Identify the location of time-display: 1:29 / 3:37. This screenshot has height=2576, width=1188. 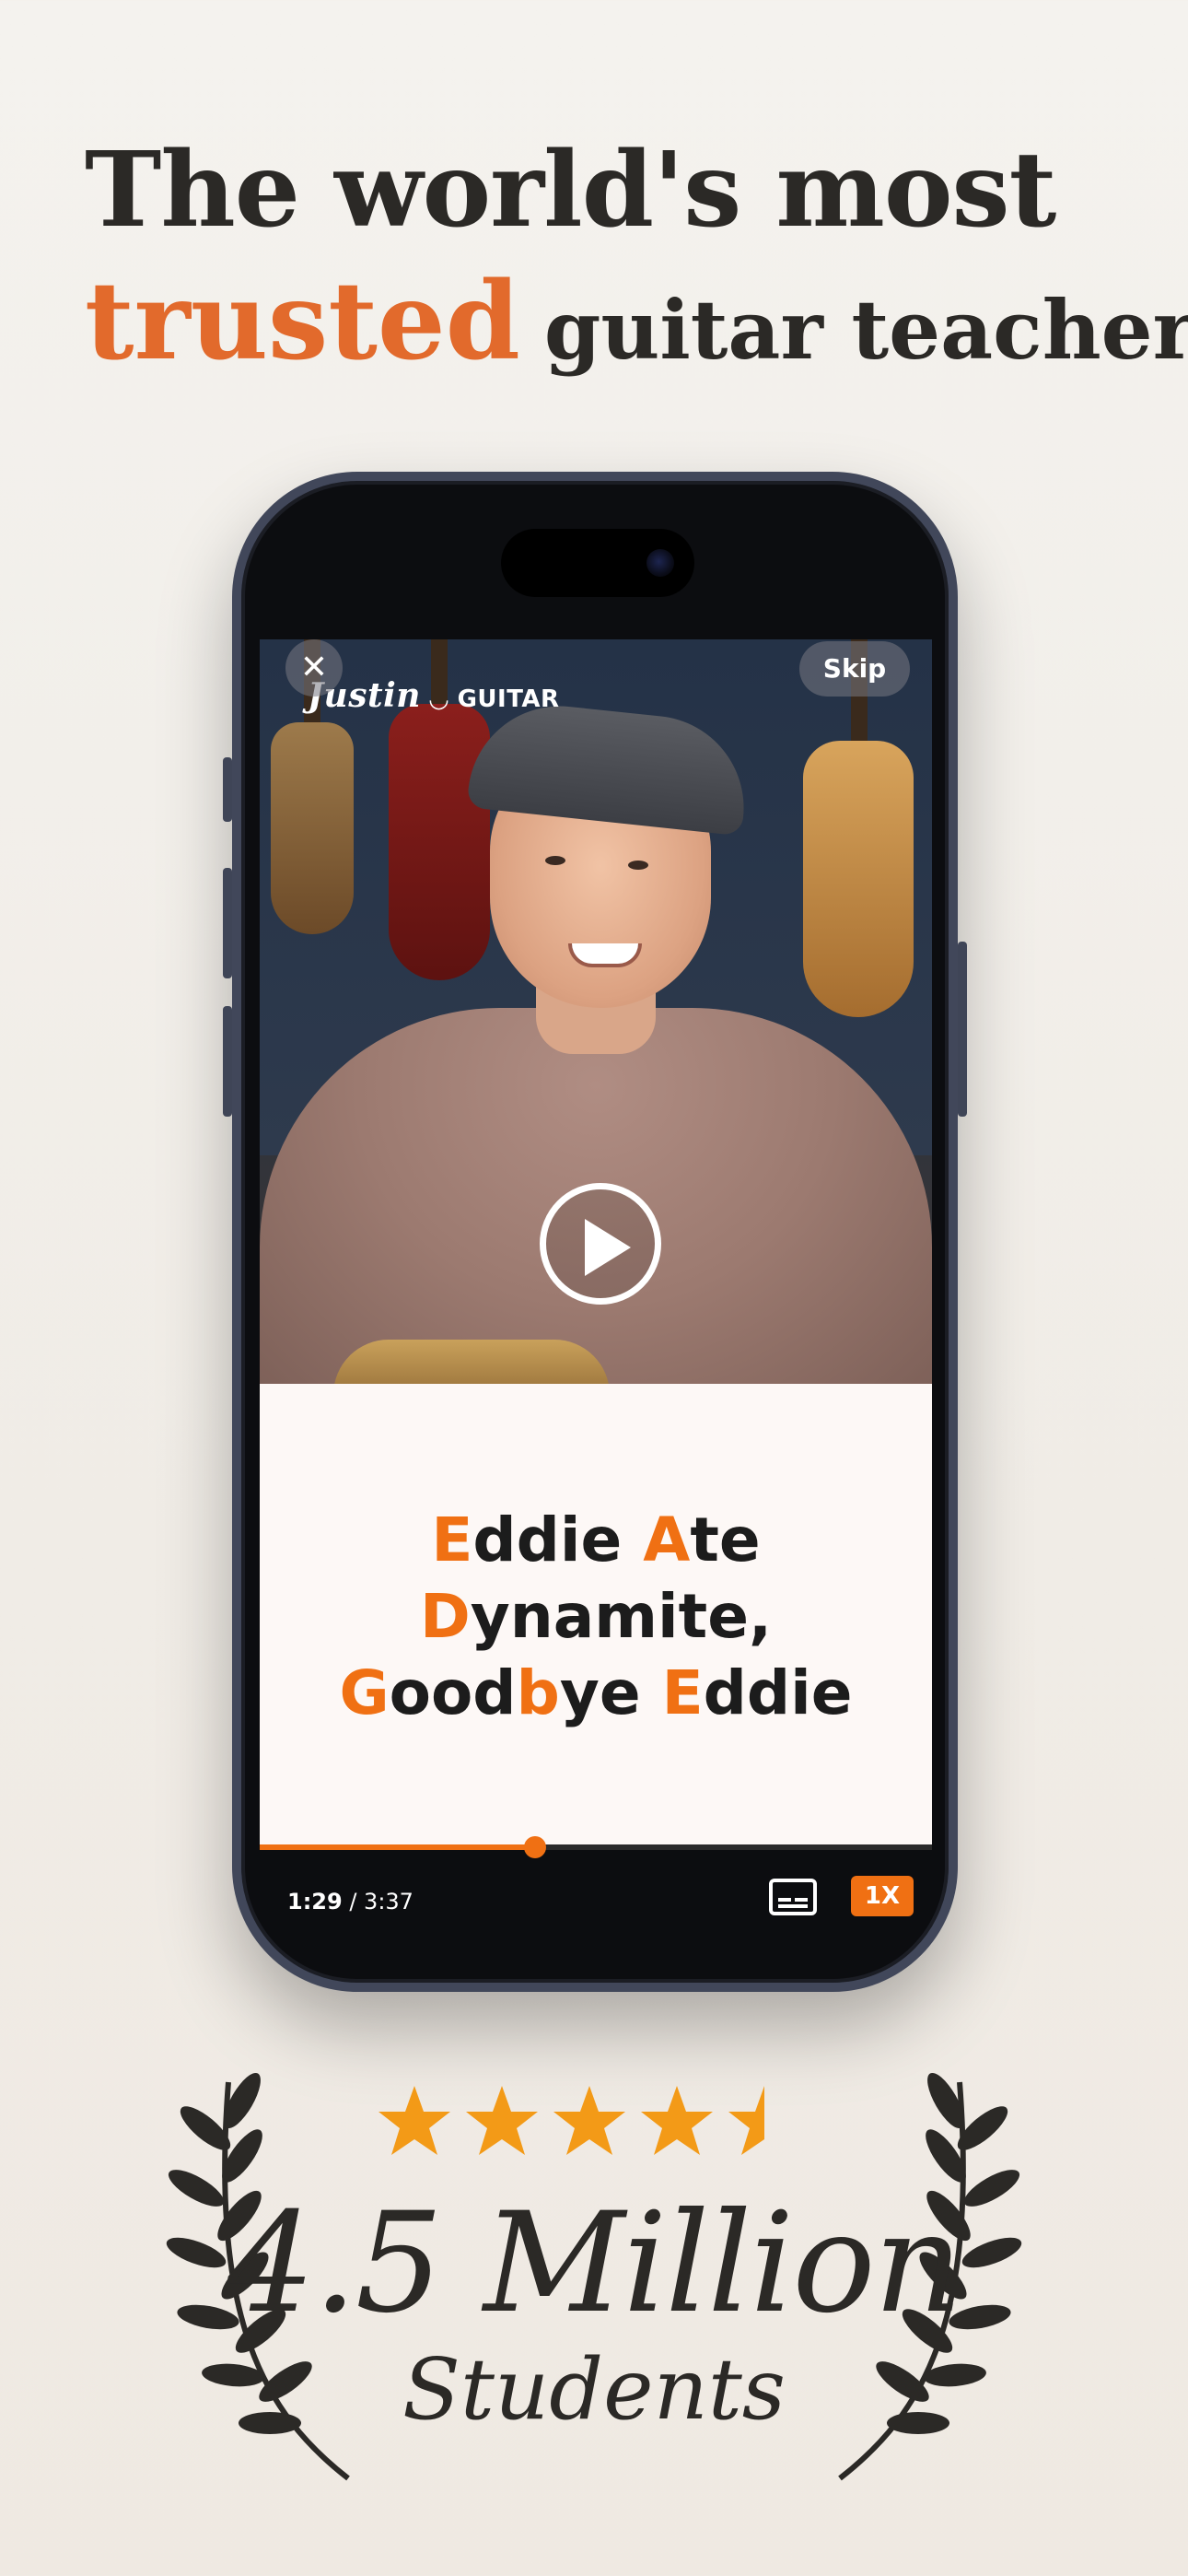
(350, 1901).